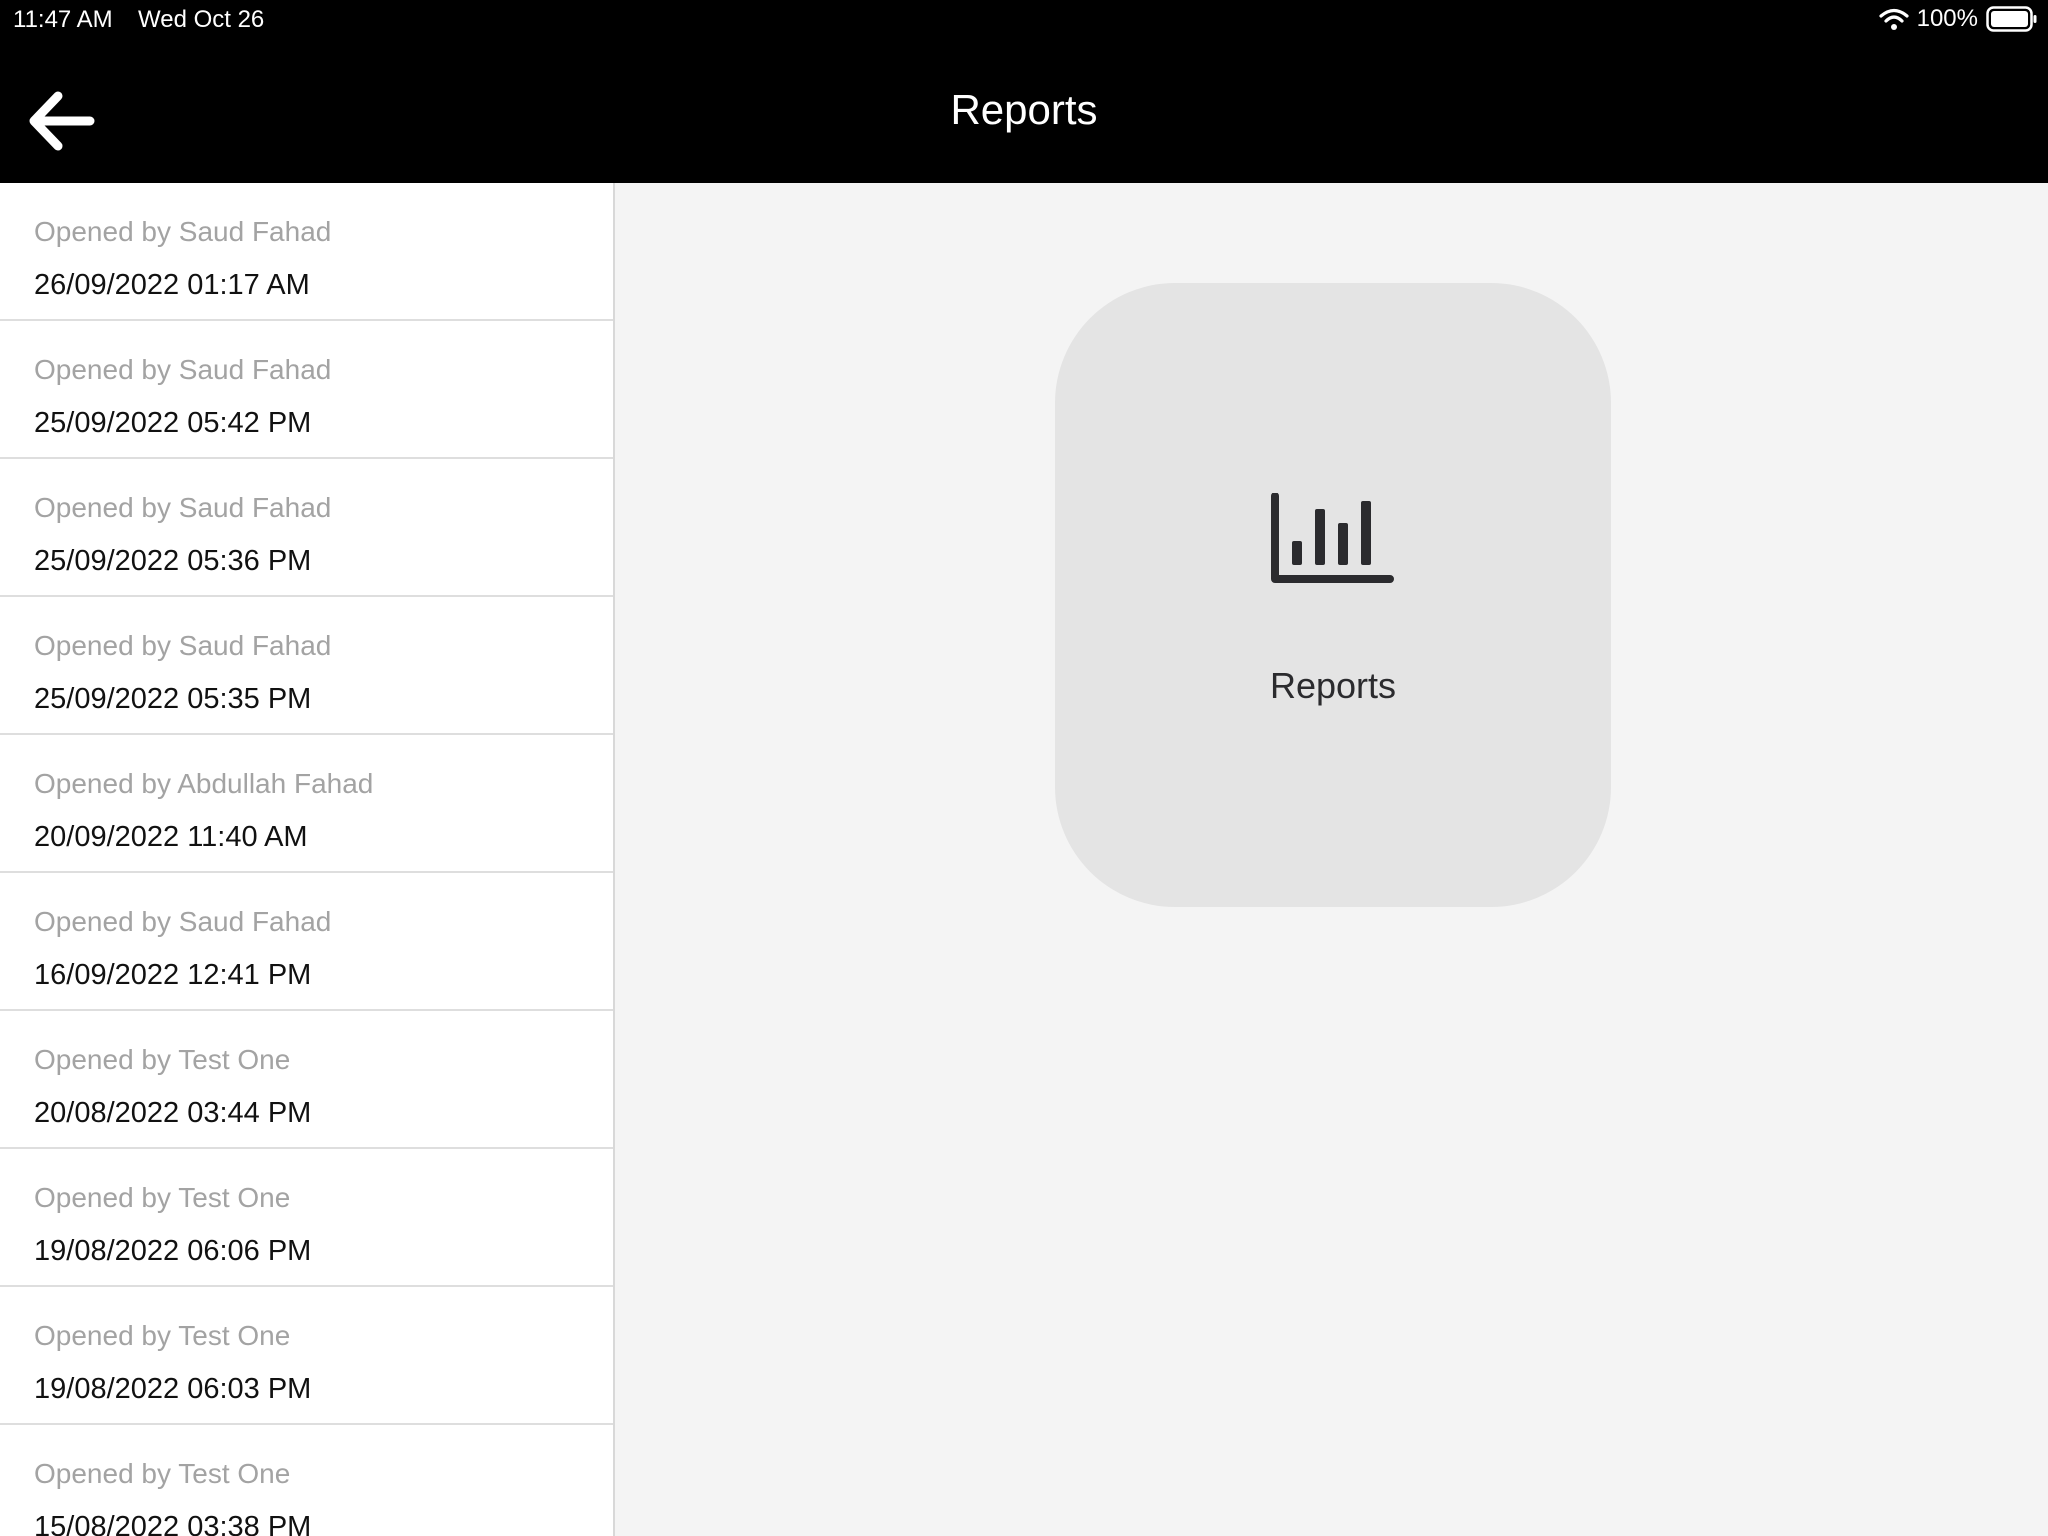 The width and height of the screenshot is (2048, 1536). What do you see at coordinates (306, 1080) in the screenshot?
I see `session-row: Opened by Test One 20/08/2022 03:44 PM` at bounding box center [306, 1080].